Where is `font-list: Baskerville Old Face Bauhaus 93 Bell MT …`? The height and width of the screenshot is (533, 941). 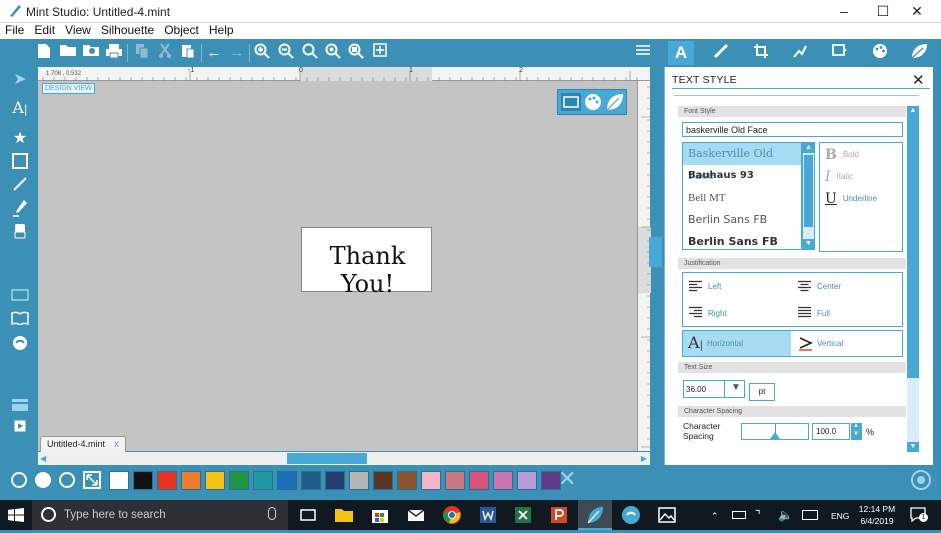 font-list: Baskerville Old Face Bauhaus 93 Bell MT … is located at coordinates (742, 196).